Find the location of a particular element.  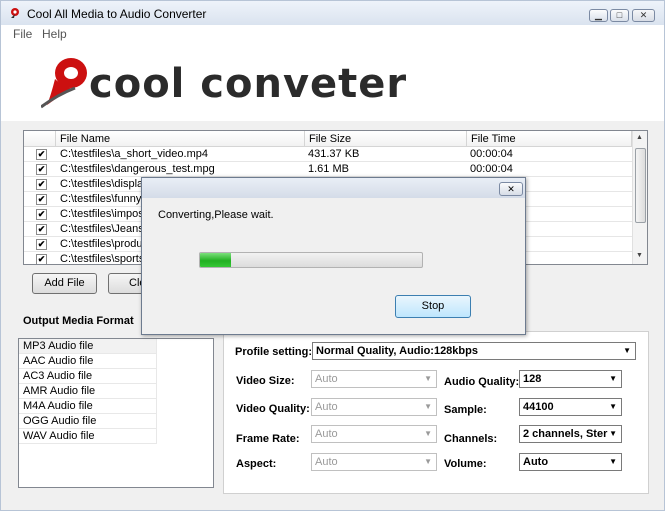

frame-rate-value: Auto is located at coordinates (326, 434).